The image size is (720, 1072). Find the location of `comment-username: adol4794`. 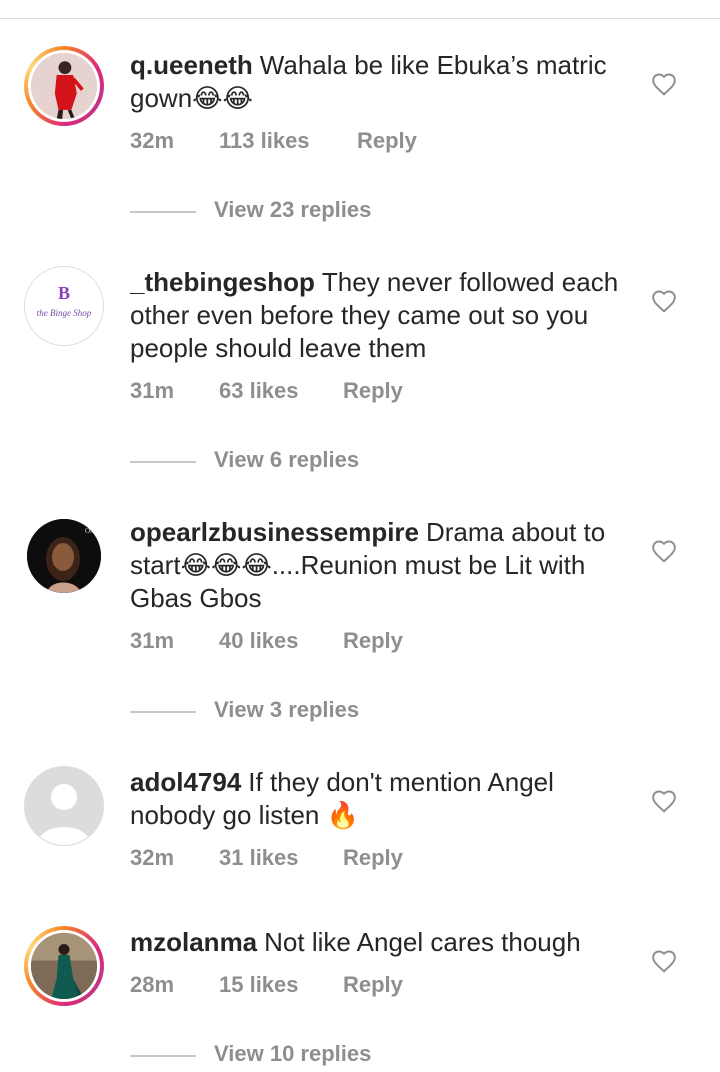

comment-username: adol4794 is located at coordinates (185, 782).